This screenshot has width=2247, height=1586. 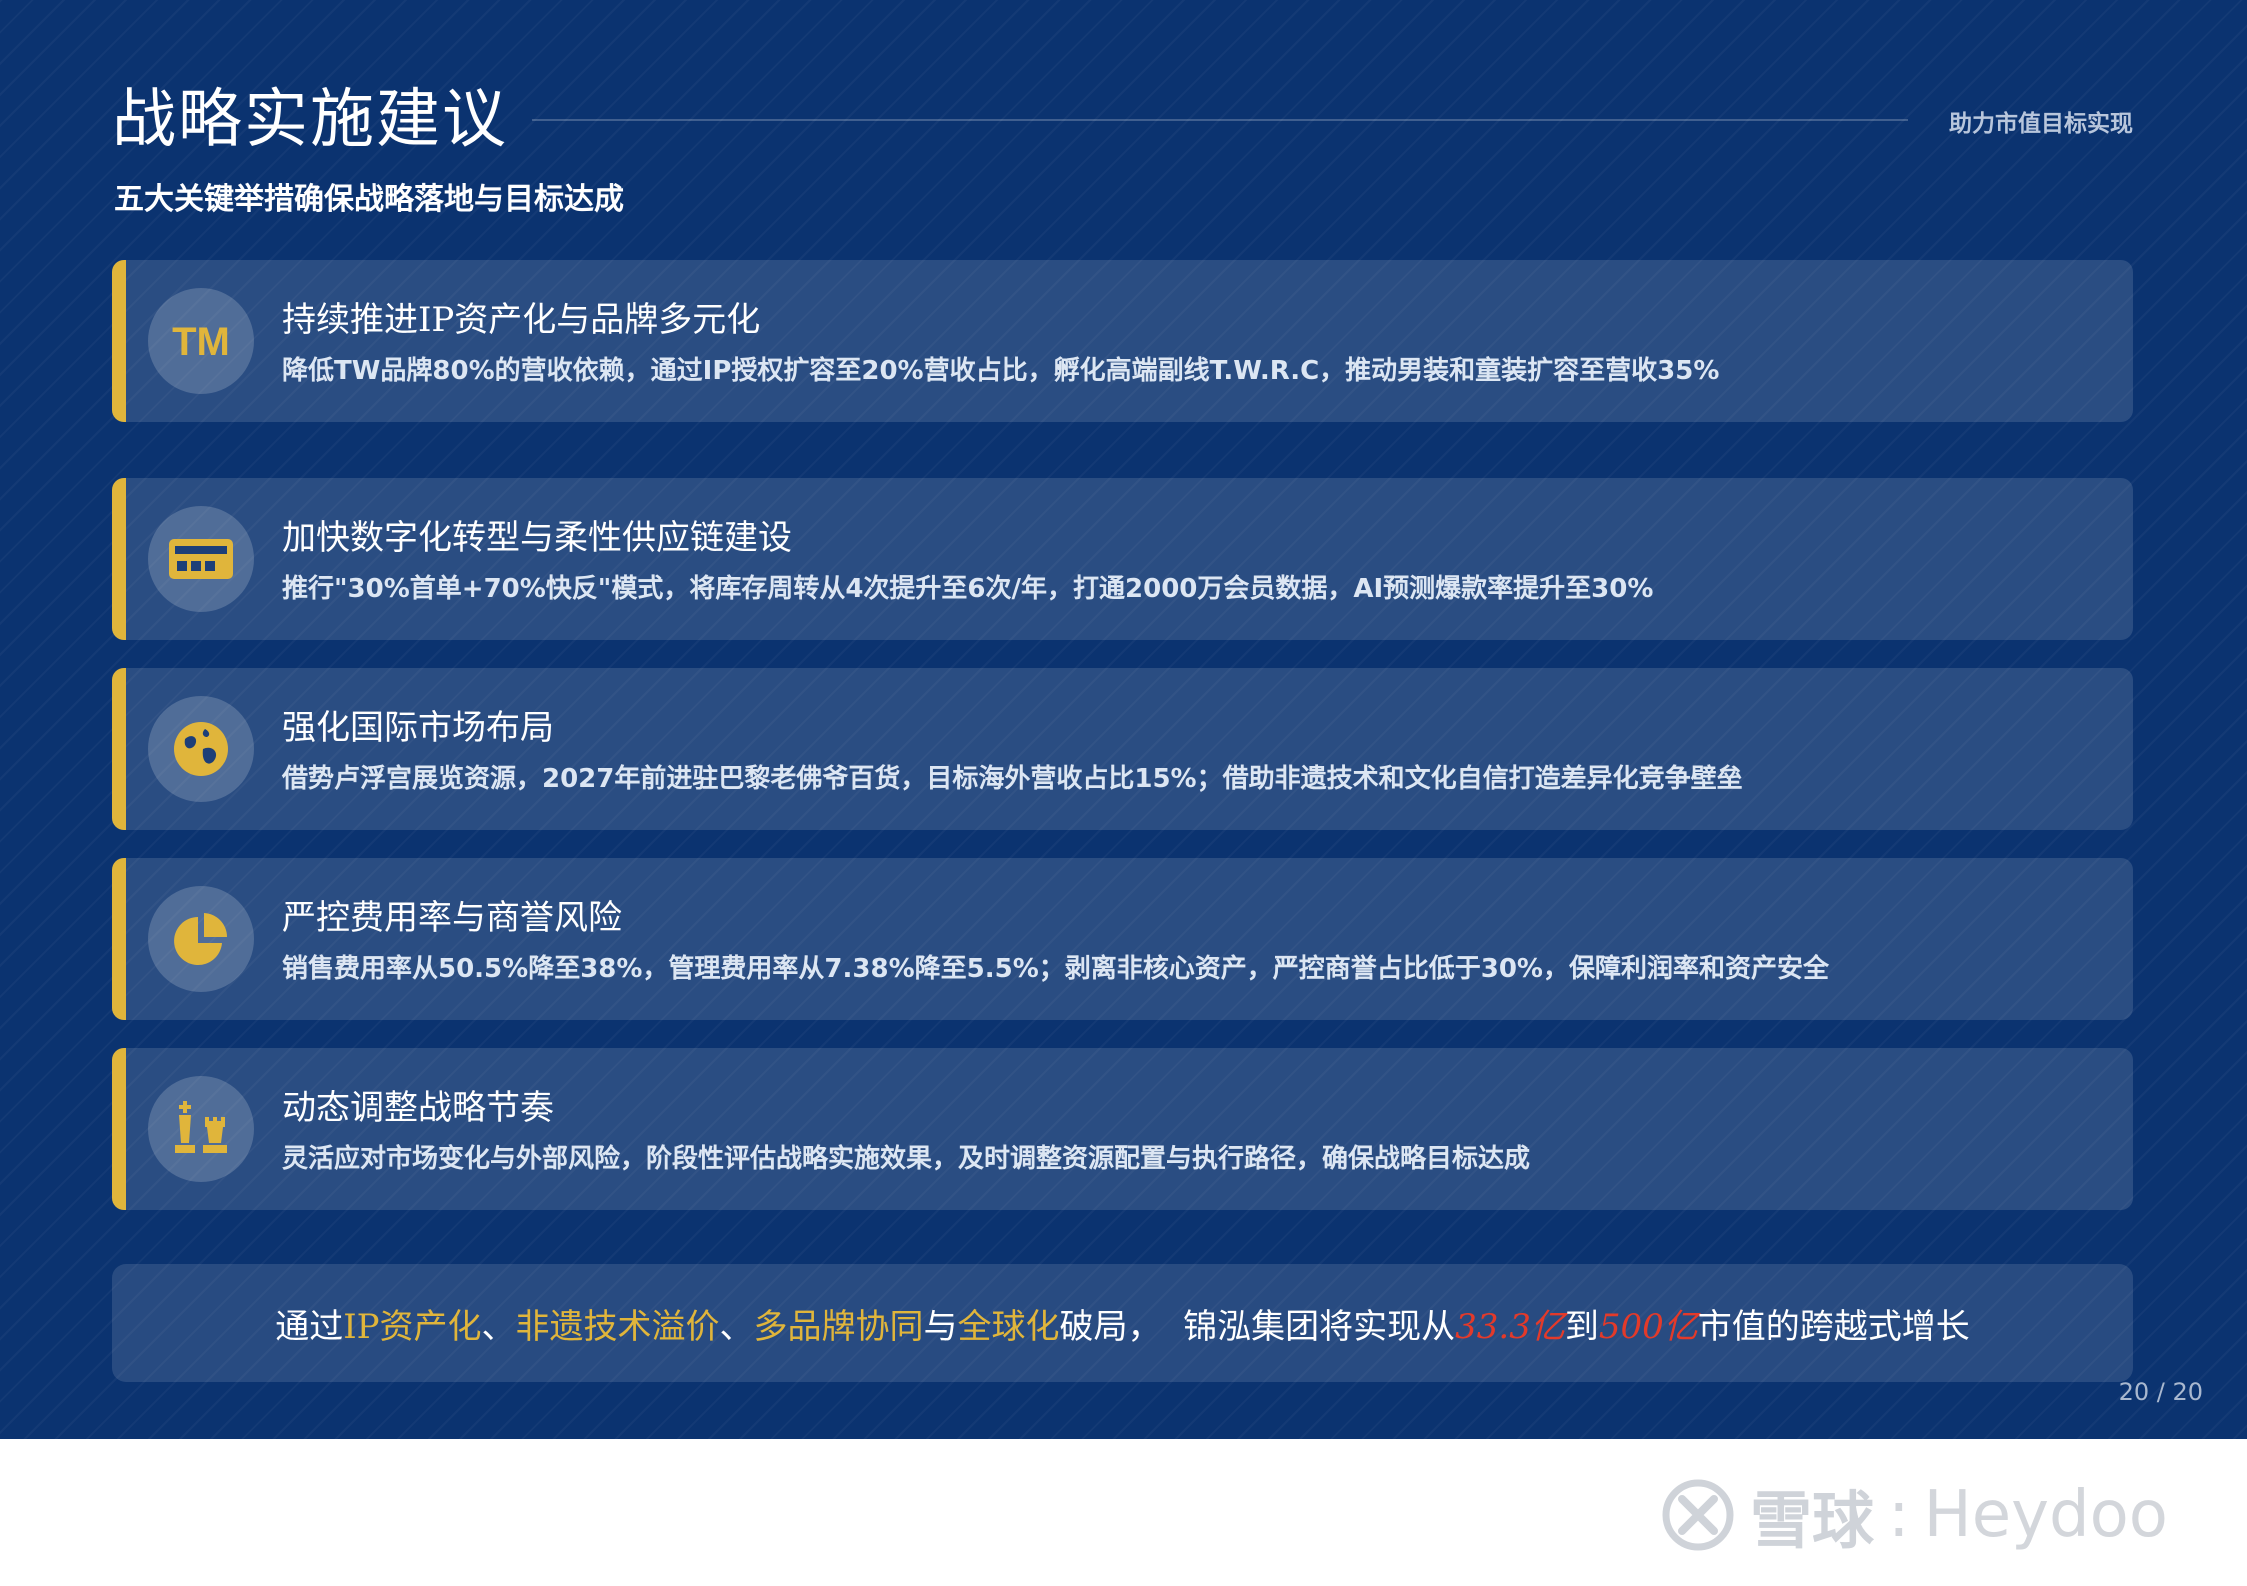 What do you see at coordinates (1510, 1326) in the screenshot?
I see `summary-value-start: 33.3亿` at bounding box center [1510, 1326].